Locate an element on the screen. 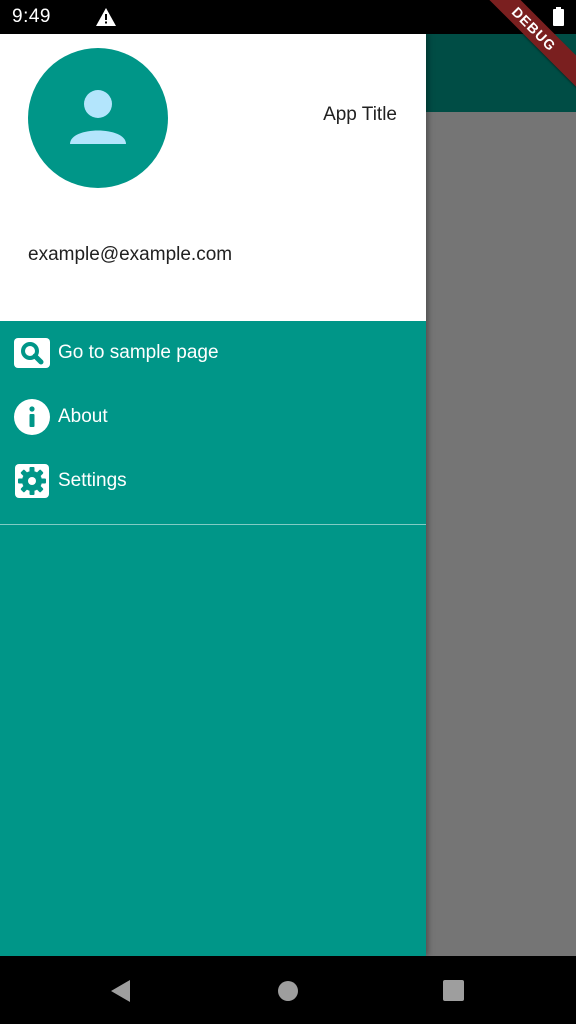  status-bar: 9:49 is located at coordinates (288, 17).